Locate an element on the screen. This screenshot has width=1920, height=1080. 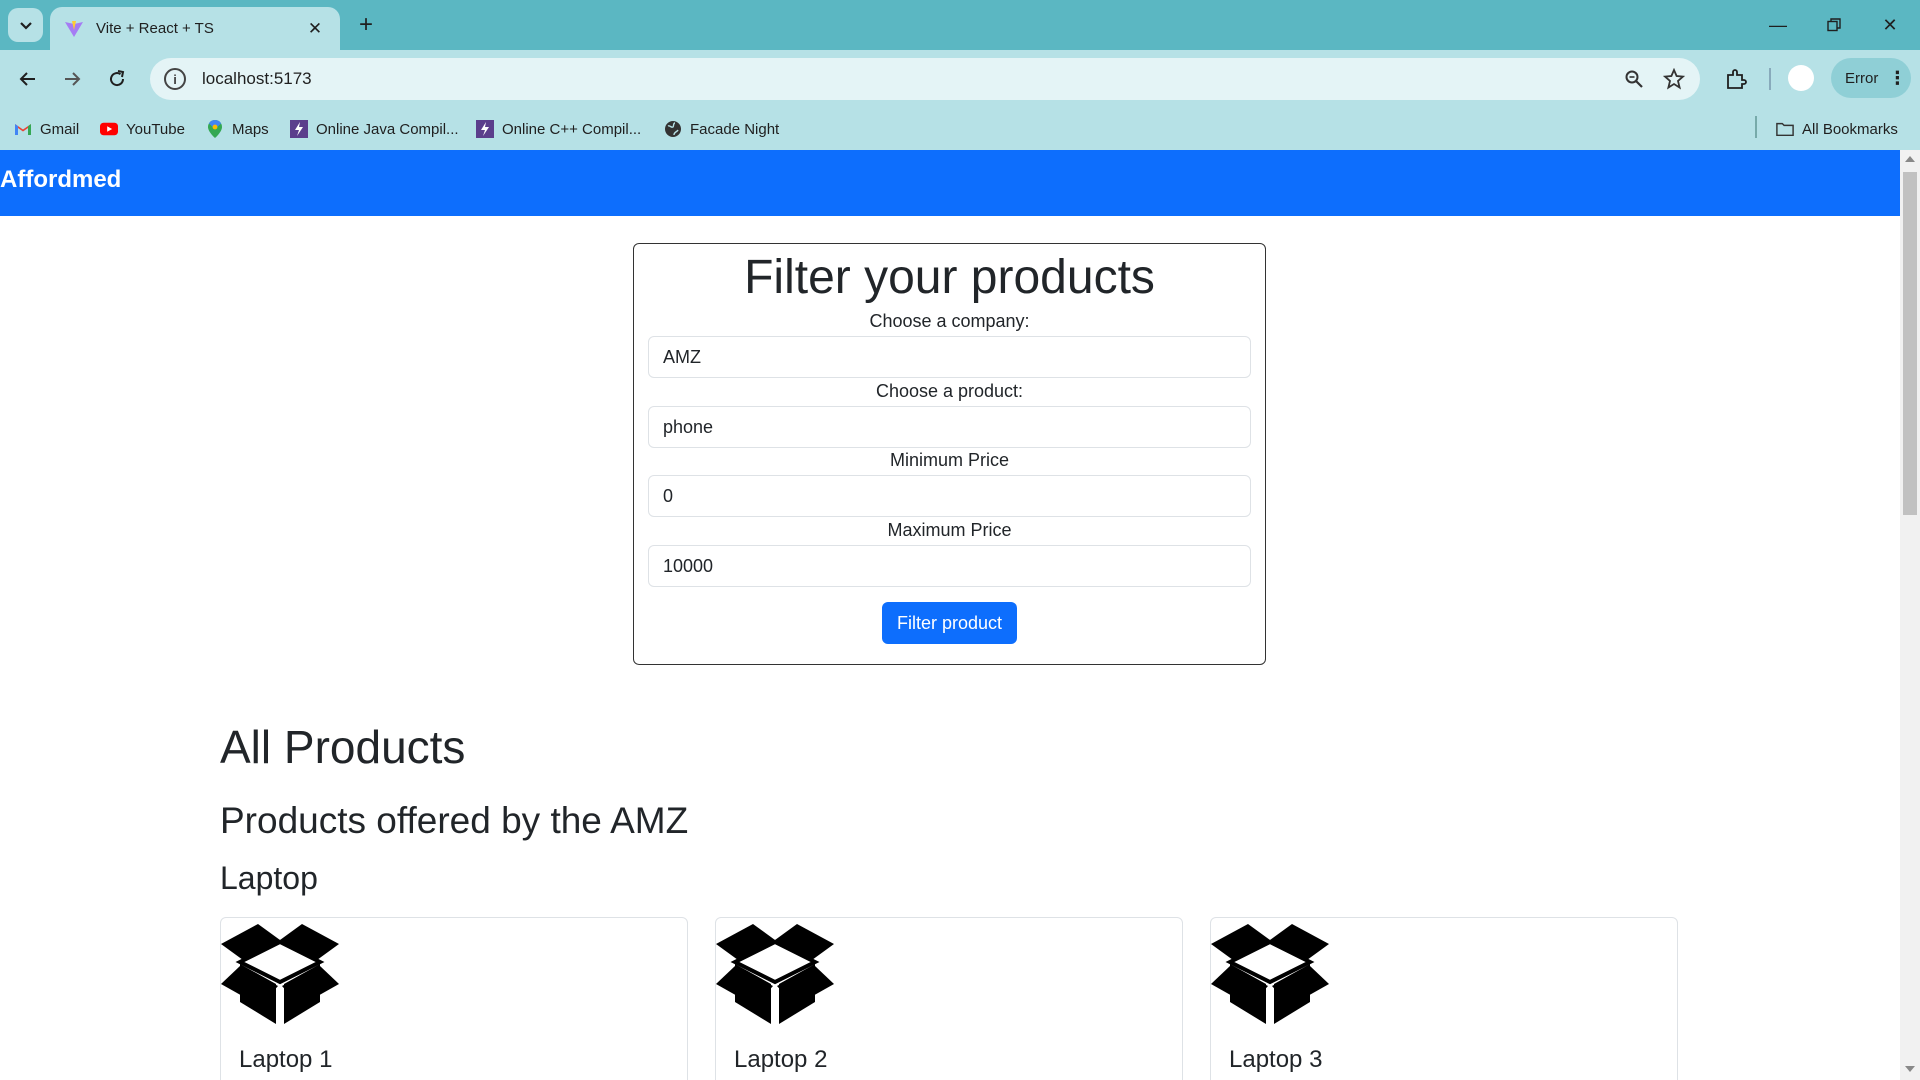
site-info-icon: i is located at coordinates (175, 79).